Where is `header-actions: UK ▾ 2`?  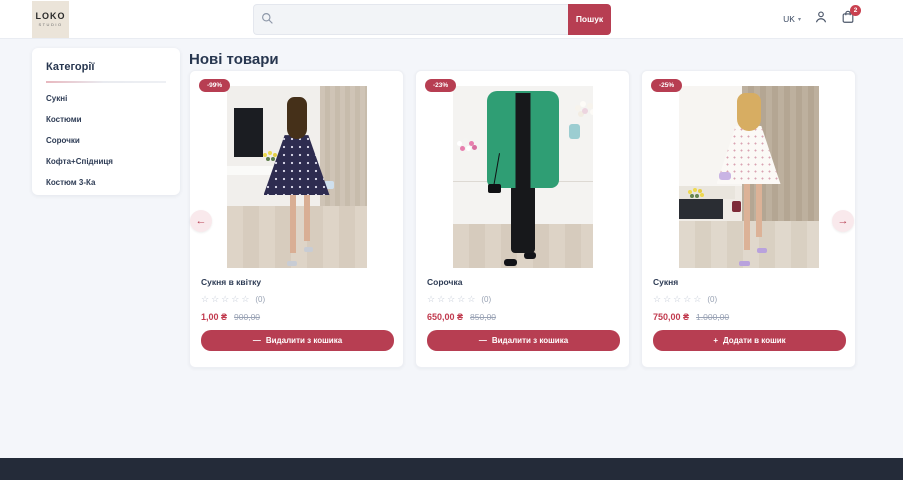
header-actions: UK ▾ 2 is located at coordinates (822, 16).